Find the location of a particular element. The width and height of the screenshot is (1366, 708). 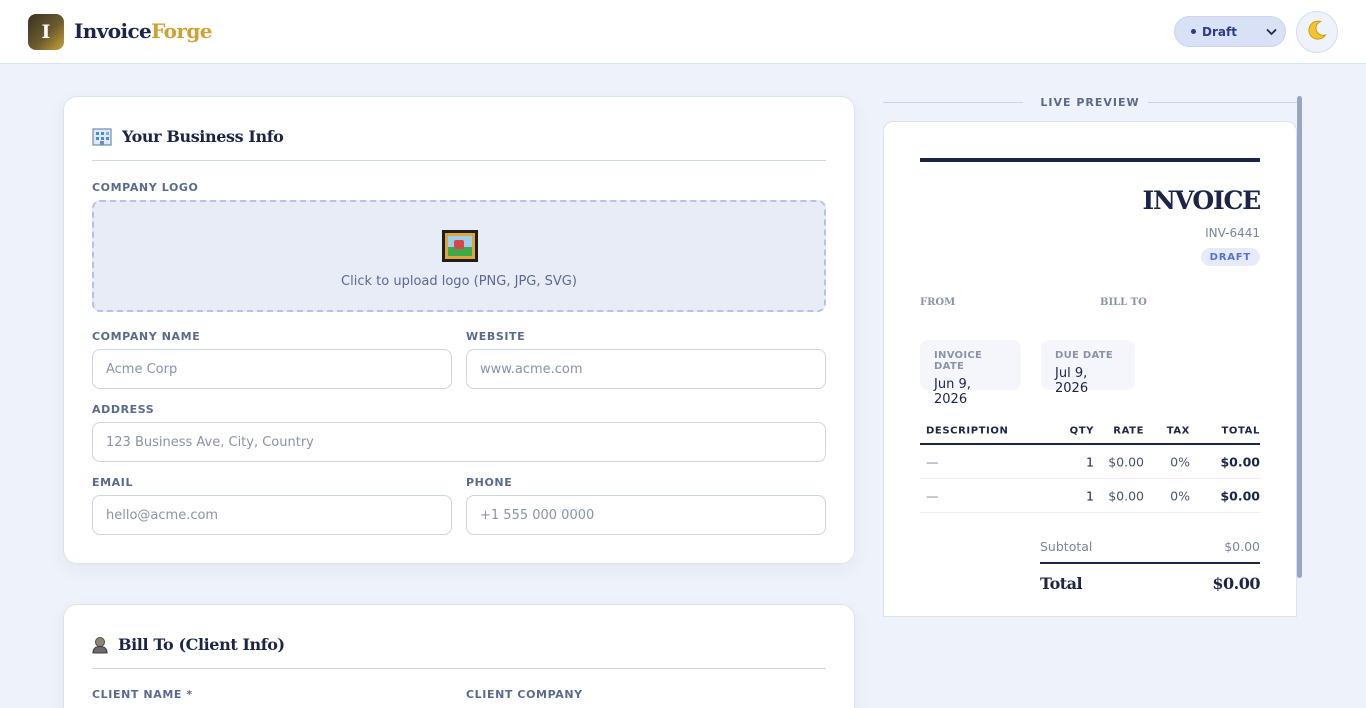

company-name-label: COMPANY NAME is located at coordinates (146, 336).